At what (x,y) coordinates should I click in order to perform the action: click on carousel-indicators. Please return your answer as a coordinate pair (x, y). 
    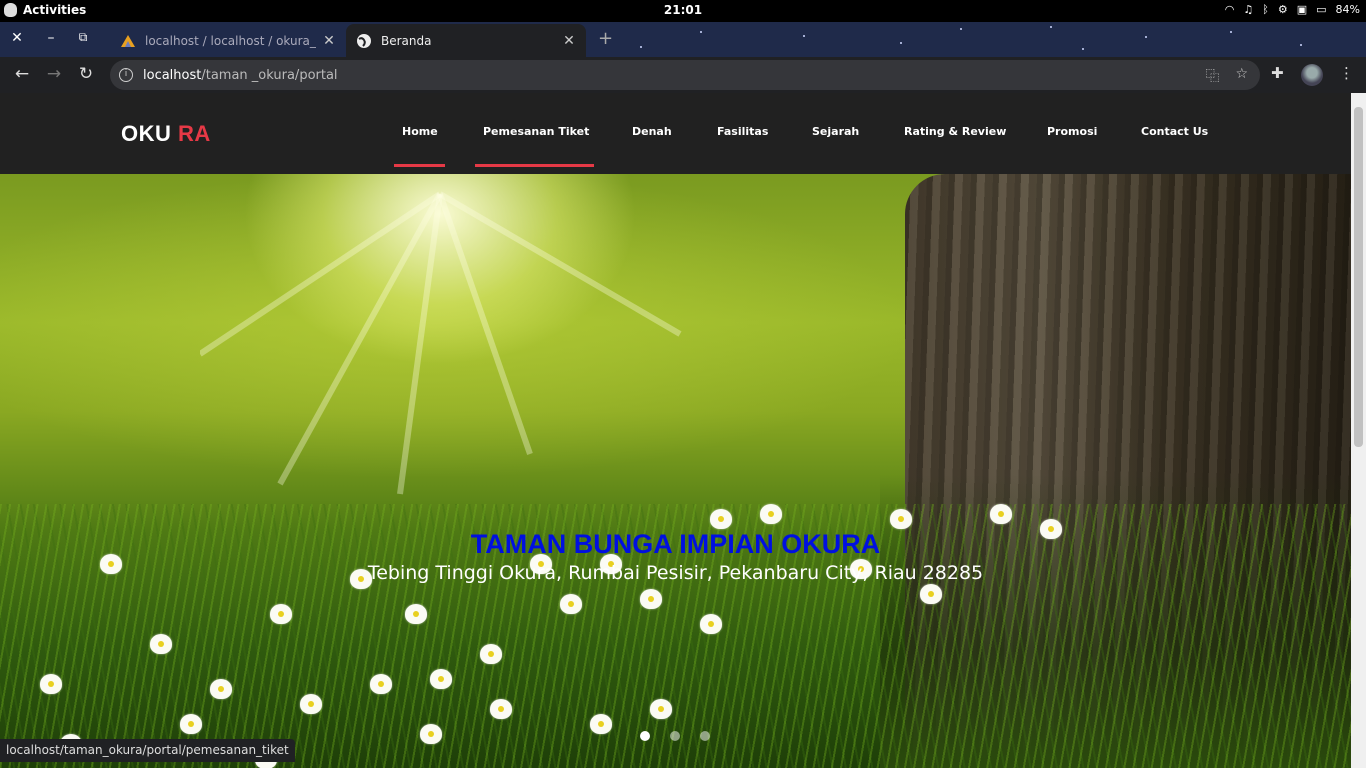
    Looking at the image, I should click on (675, 736).